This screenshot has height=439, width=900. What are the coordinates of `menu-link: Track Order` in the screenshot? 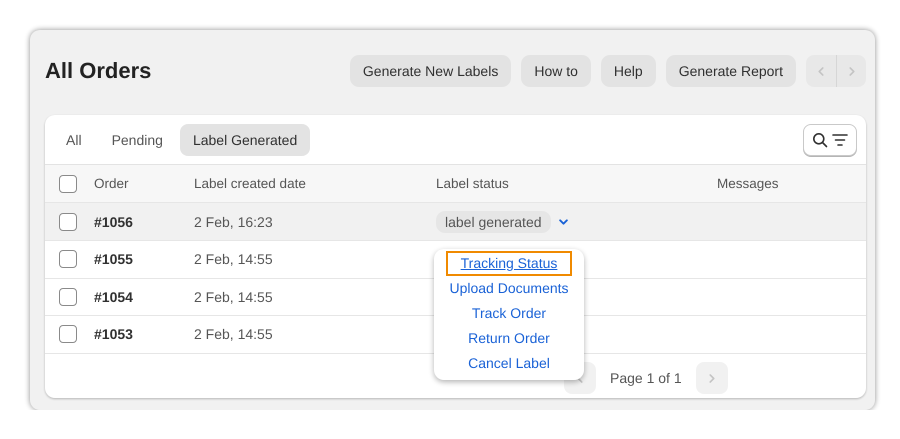 It's located at (509, 313).